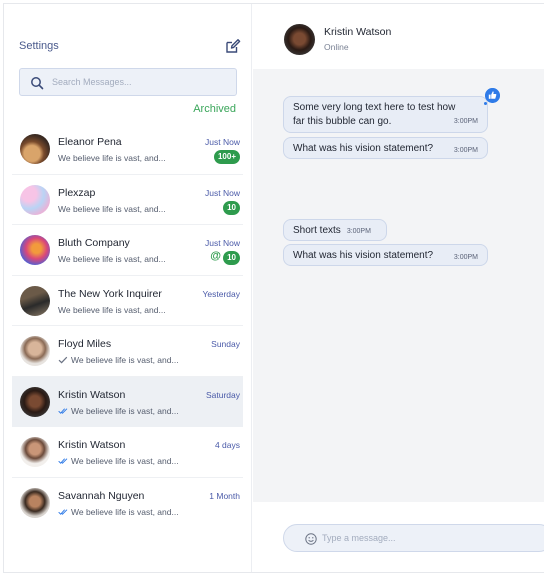 The height and width of the screenshot is (576, 544). What do you see at coordinates (142, 82) in the screenshot?
I see `search-input` at bounding box center [142, 82].